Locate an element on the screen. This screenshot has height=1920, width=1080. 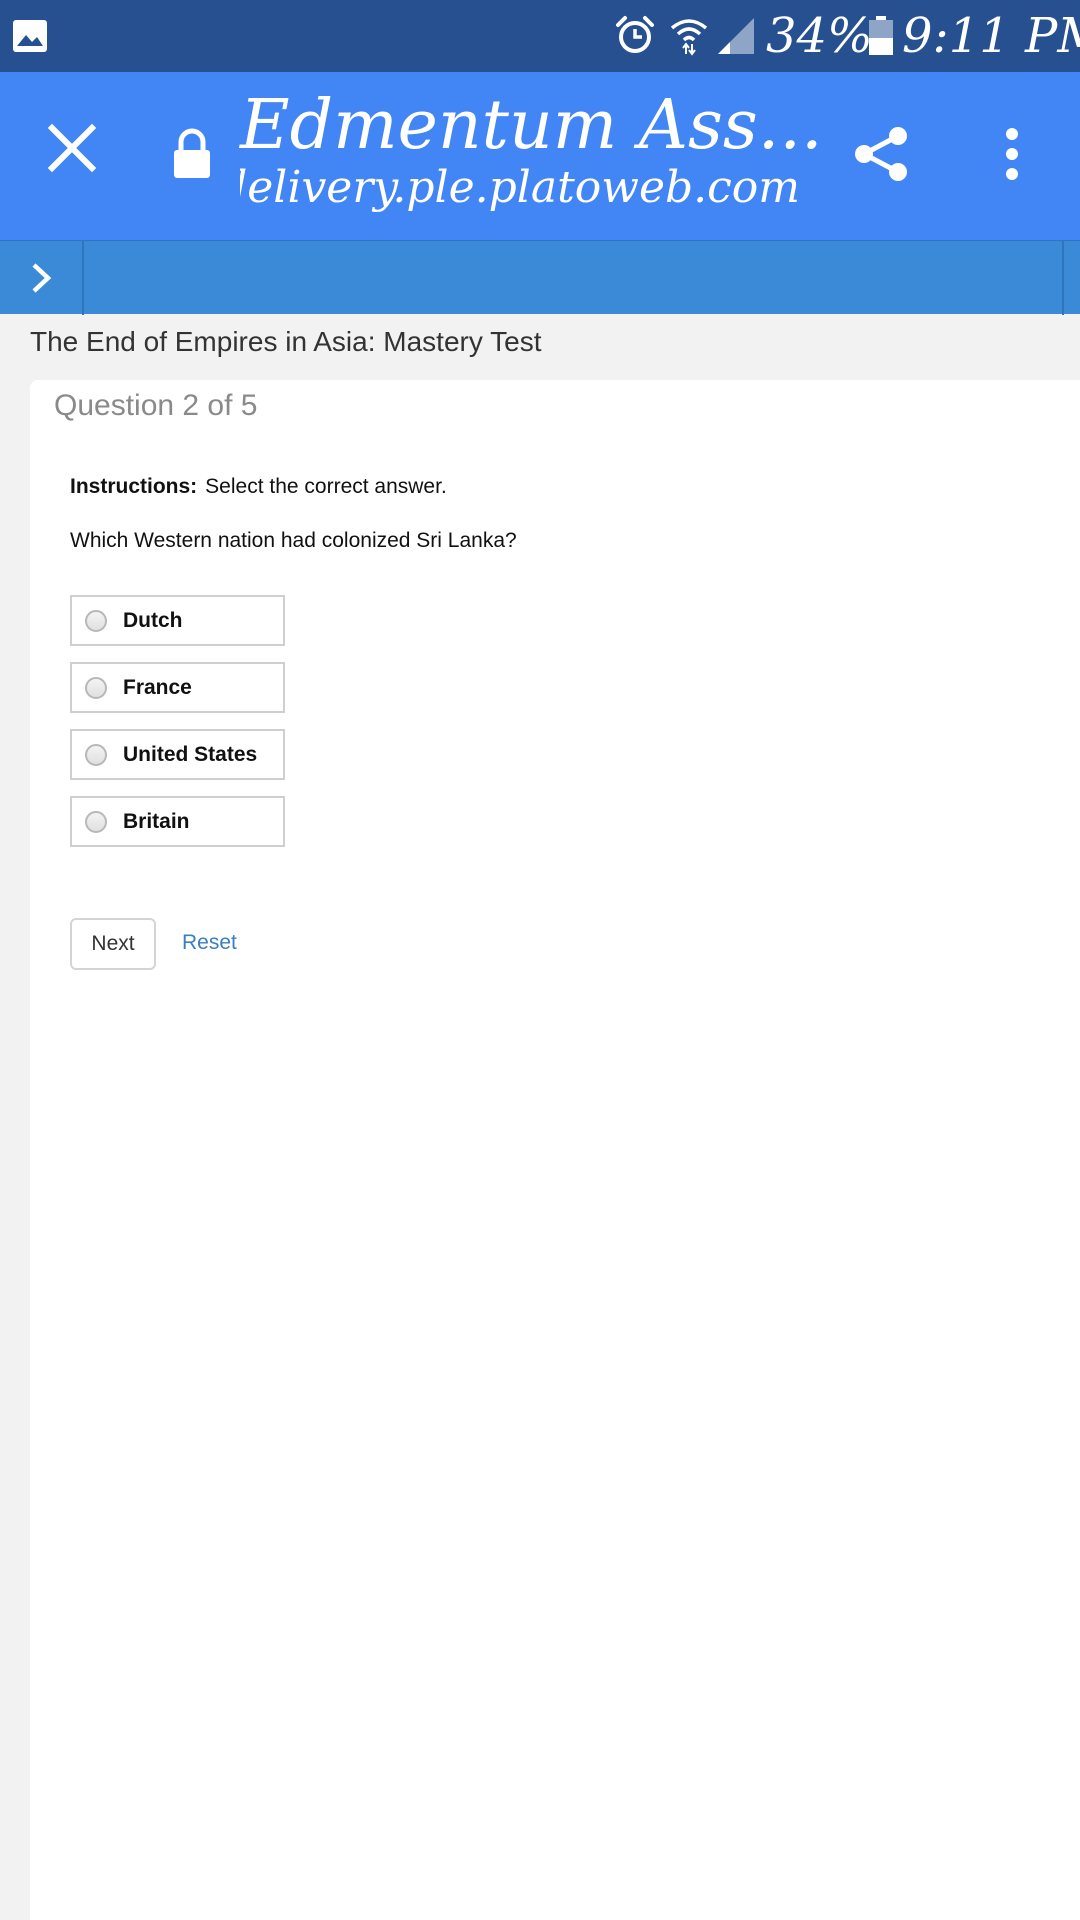
wifi-icon is located at coordinates (689, 37).